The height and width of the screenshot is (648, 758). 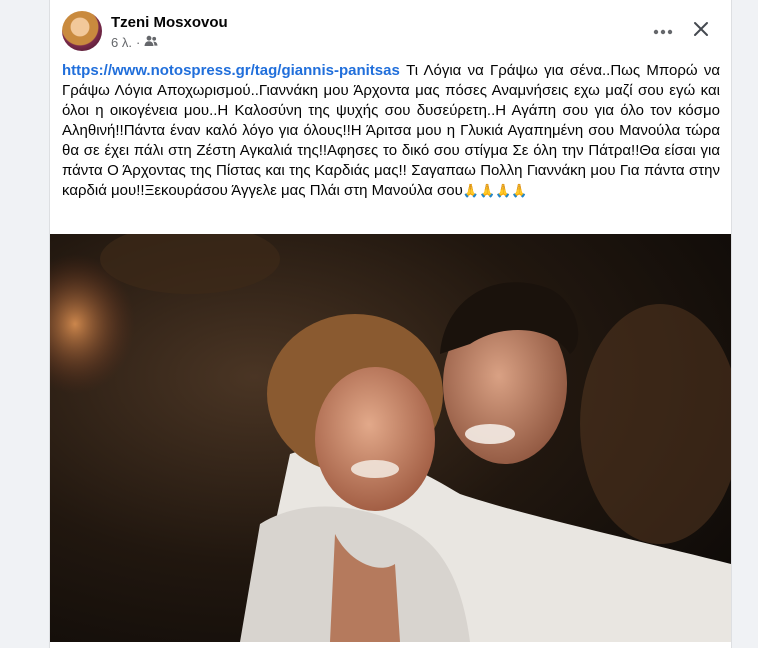 What do you see at coordinates (121, 42) in the screenshot?
I see `post-time: 6 λ.` at bounding box center [121, 42].